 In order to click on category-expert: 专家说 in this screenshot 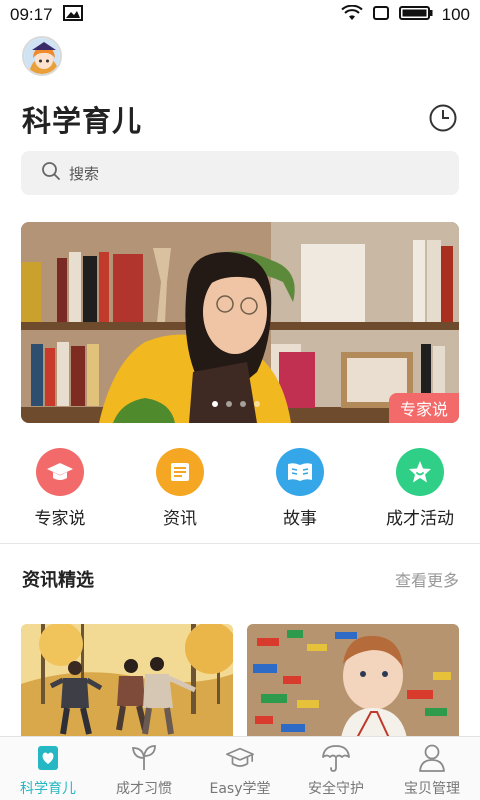, I will do `click(60, 488)`.